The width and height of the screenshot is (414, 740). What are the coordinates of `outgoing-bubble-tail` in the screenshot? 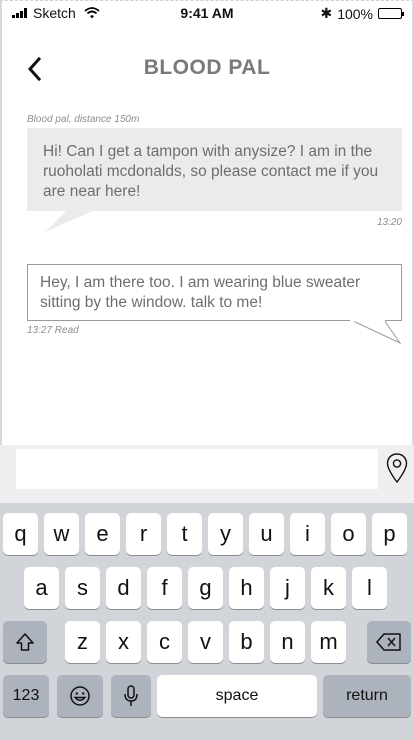 It's located at (376, 332).